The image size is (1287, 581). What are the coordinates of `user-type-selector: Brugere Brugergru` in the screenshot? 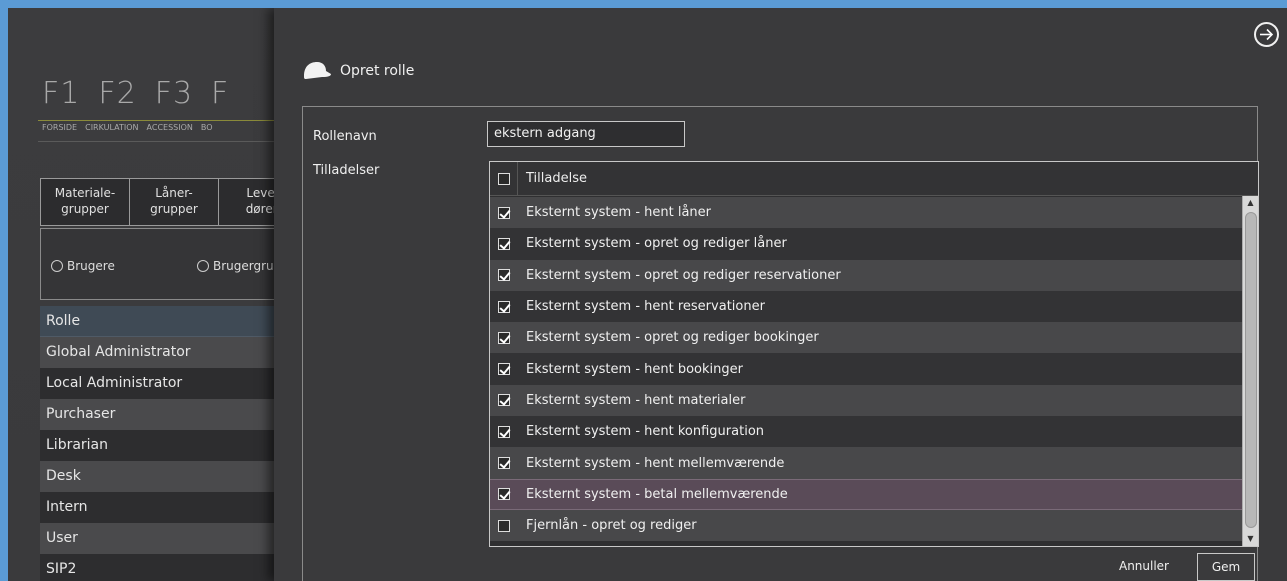 It's located at (160, 264).